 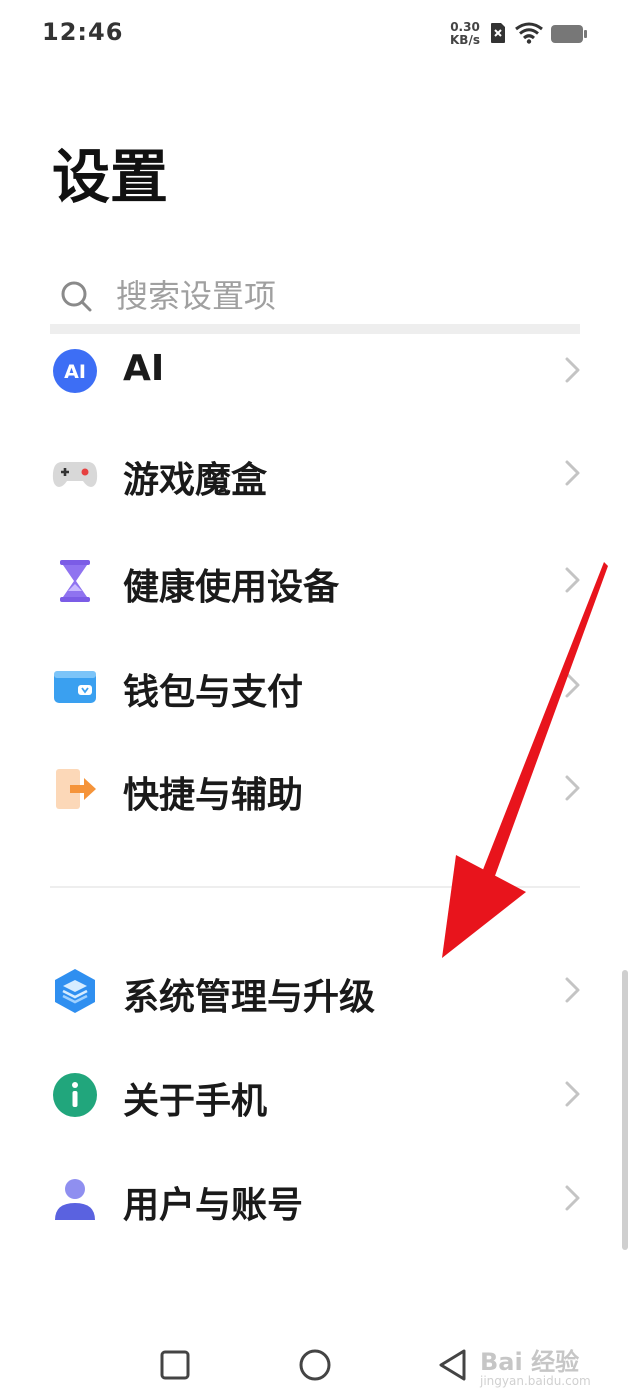 I want to click on svg-text: AI, so click(x=75, y=372).